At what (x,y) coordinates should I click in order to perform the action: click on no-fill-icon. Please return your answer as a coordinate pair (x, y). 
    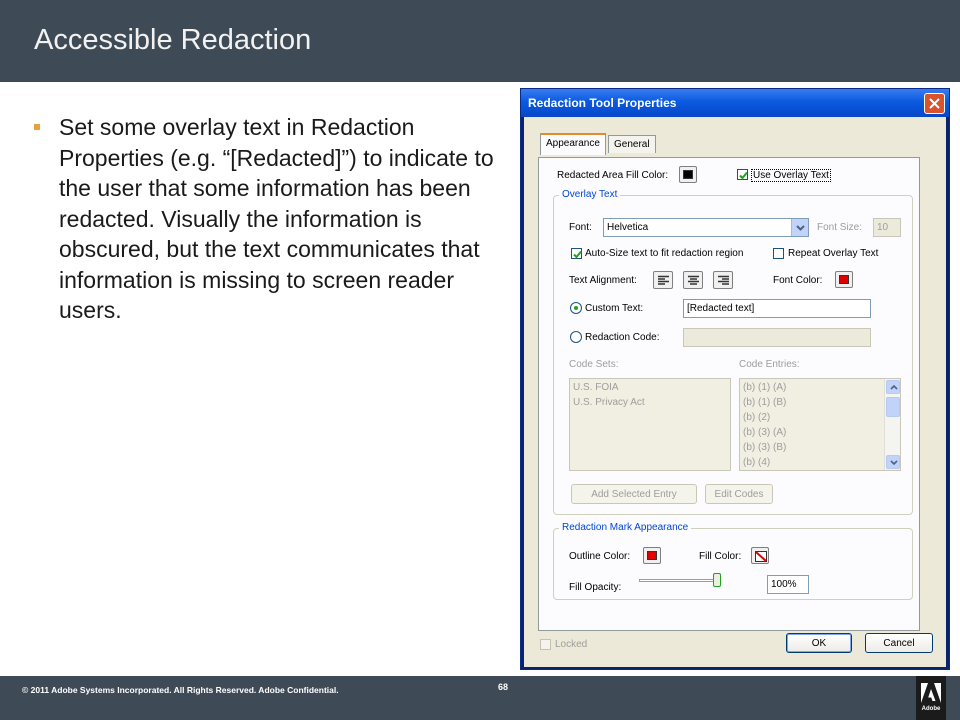
    Looking at the image, I should click on (761, 556).